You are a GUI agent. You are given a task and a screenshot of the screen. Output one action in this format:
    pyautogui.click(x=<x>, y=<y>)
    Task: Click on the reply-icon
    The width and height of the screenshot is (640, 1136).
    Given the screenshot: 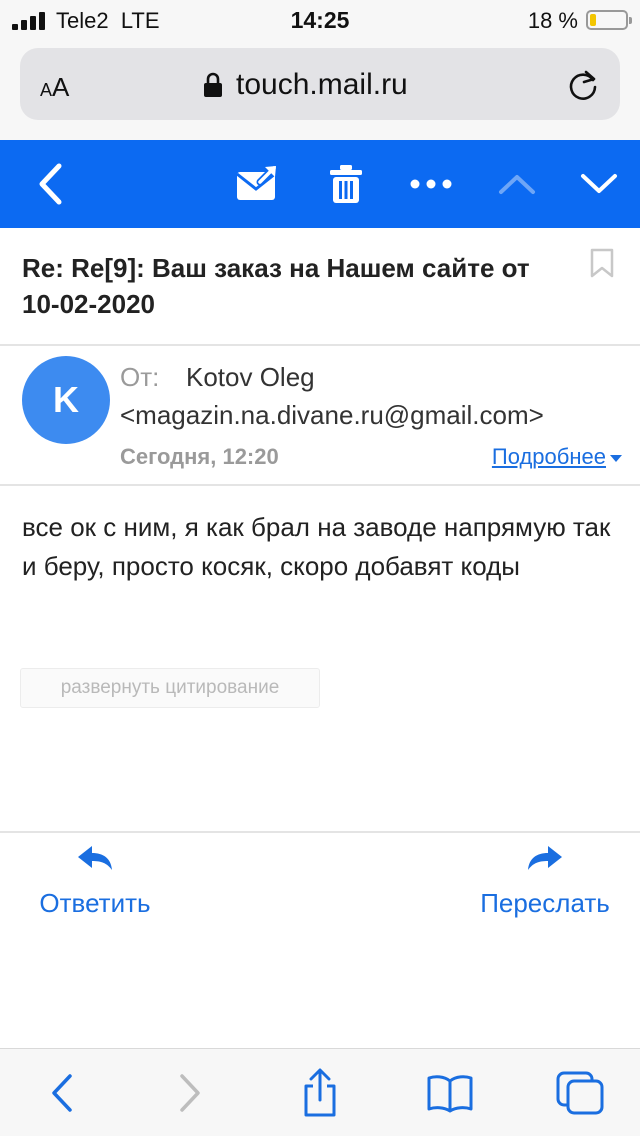 What is the action you would take?
    pyautogui.click(x=95, y=858)
    